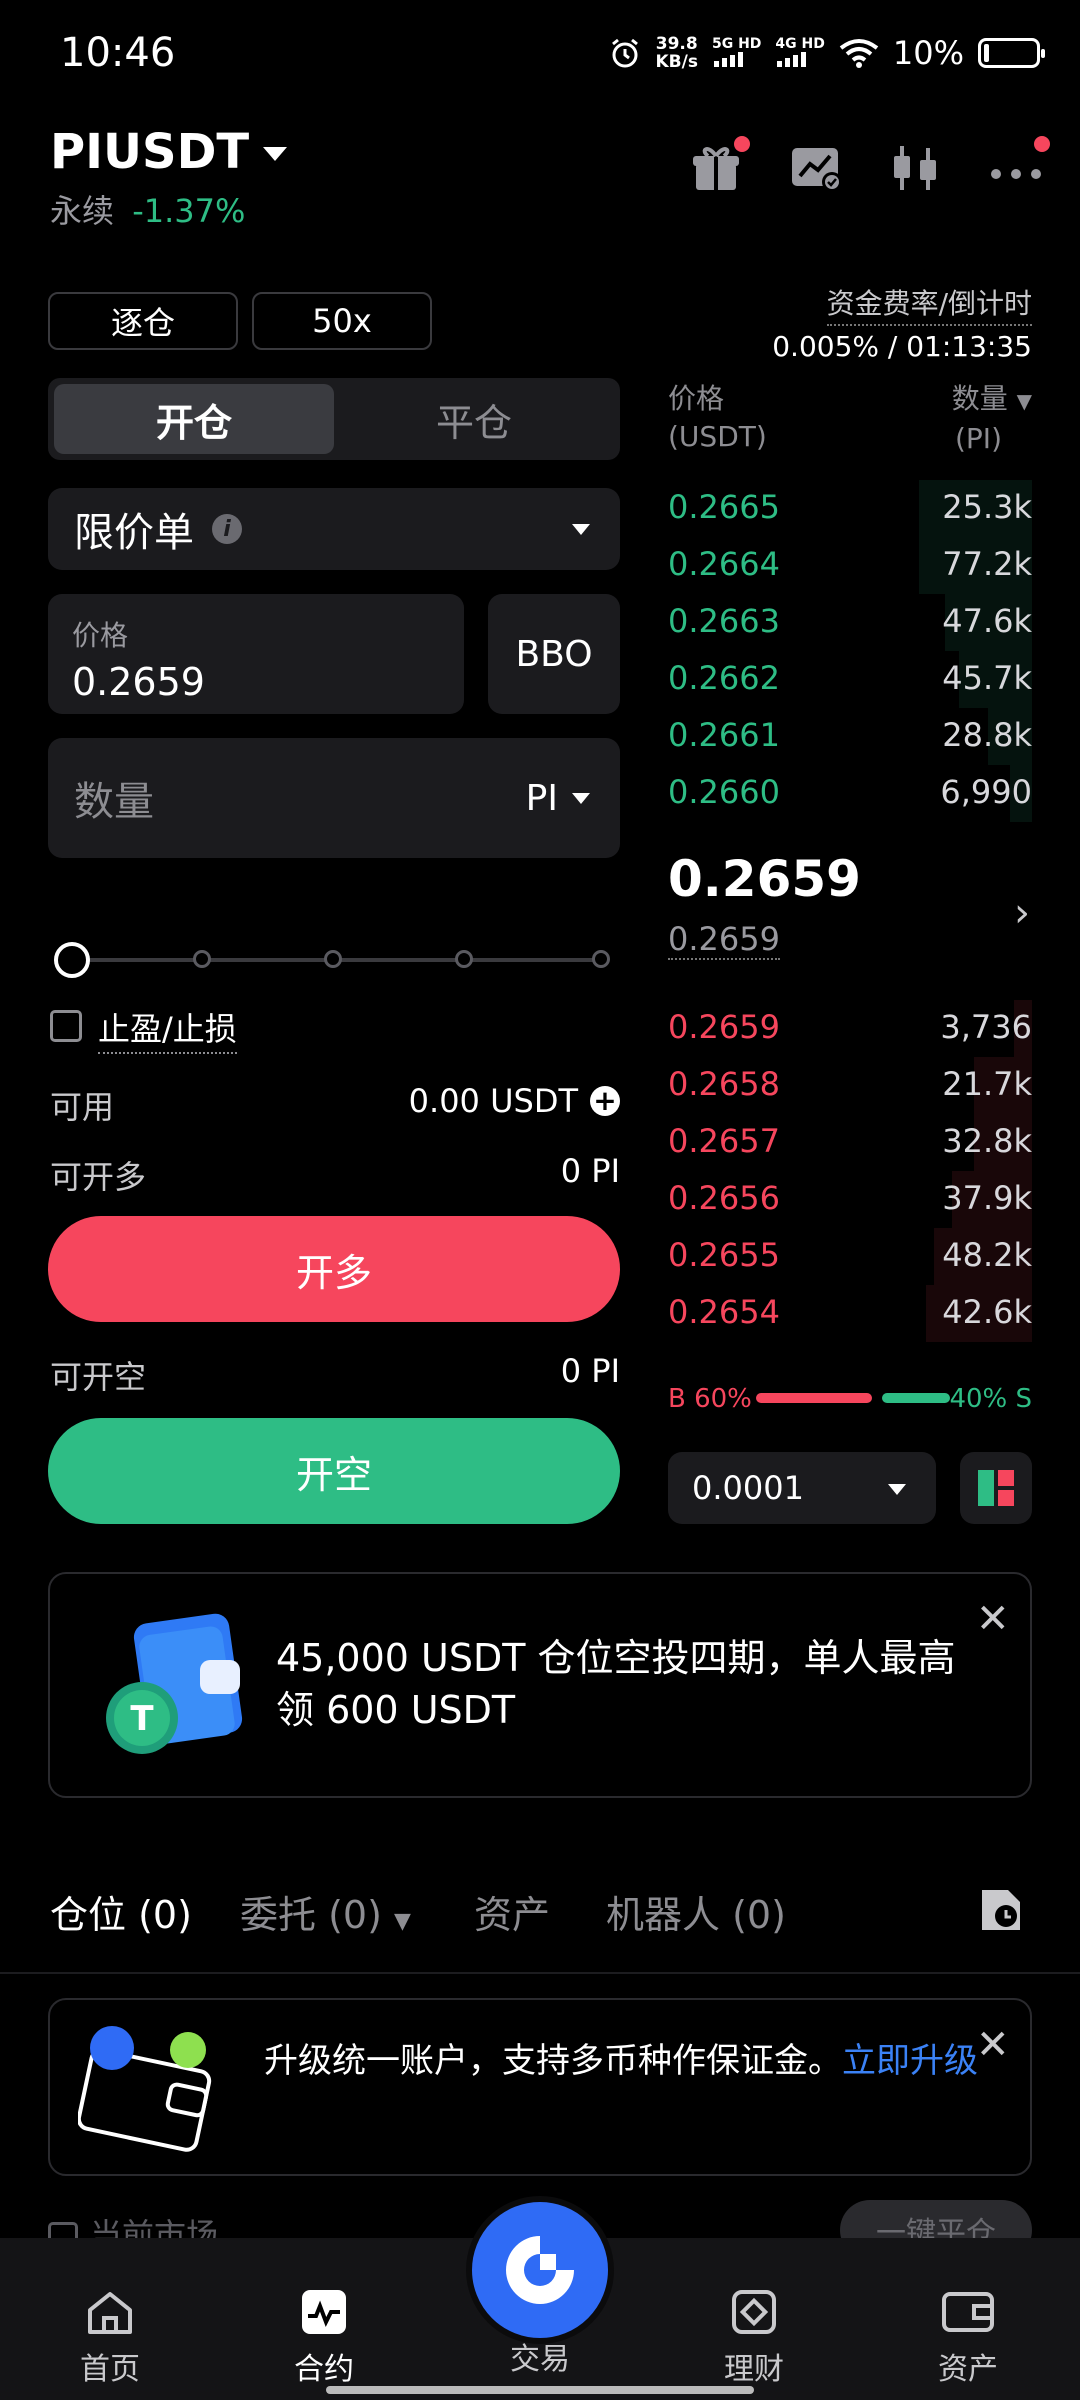 Image resolution: width=1080 pixels, height=2400 pixels. I want to click on order-book-row: 0.2658 21.7k, so click(850, 1085).